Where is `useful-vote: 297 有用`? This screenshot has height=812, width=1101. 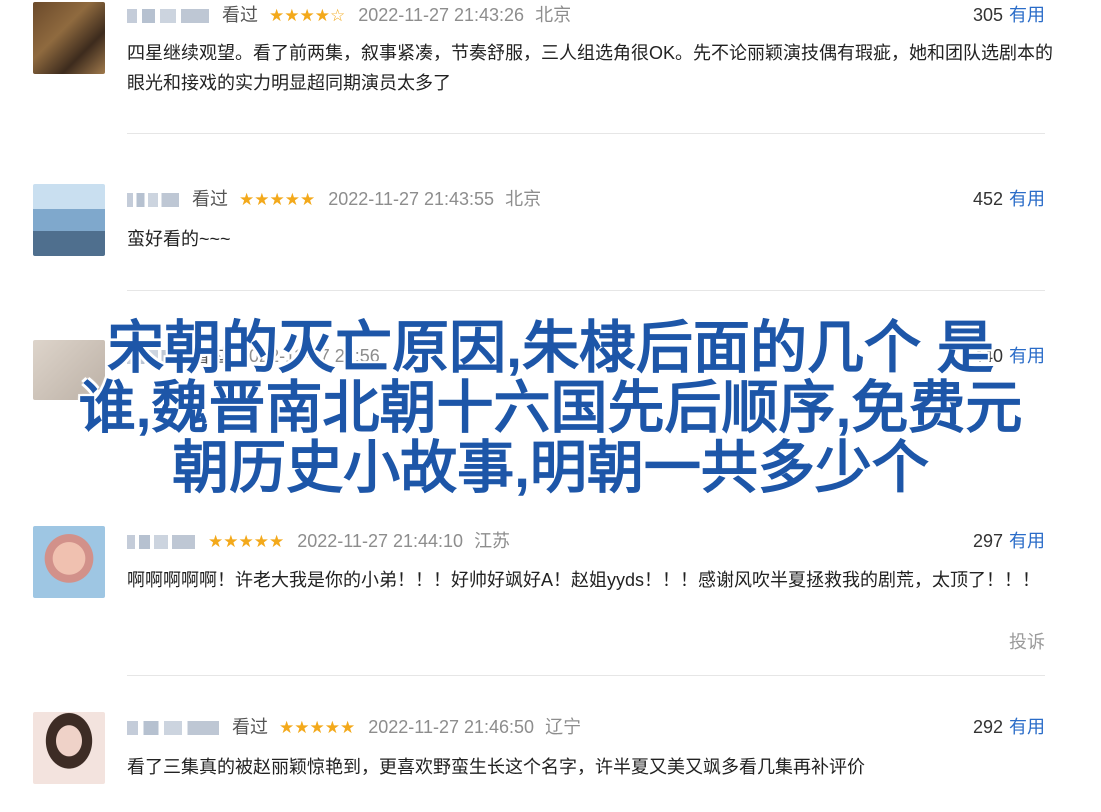 useful-vote: 297 有用 is located at coordinates (1009, 541).